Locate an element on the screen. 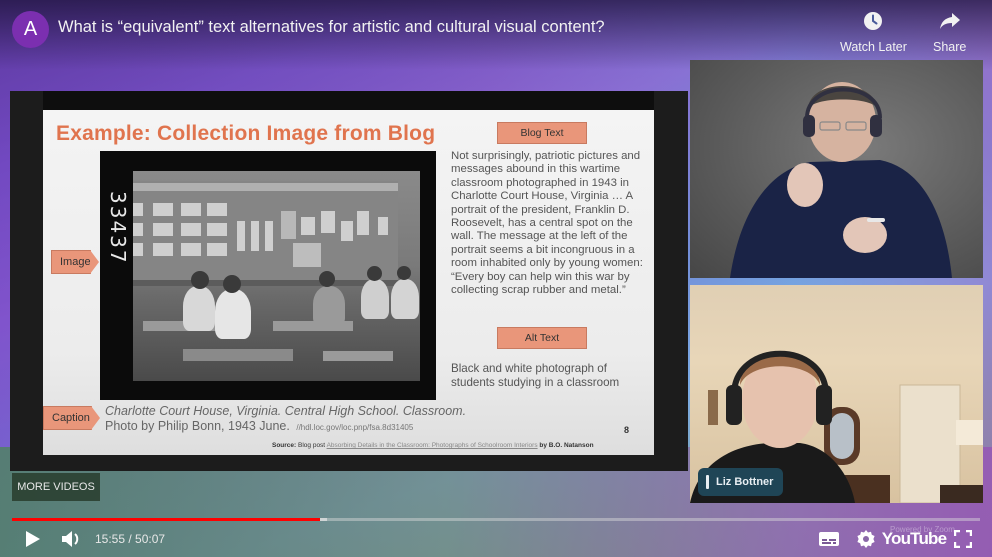  participant-video-interpreter is located at coordinates (836, 169).